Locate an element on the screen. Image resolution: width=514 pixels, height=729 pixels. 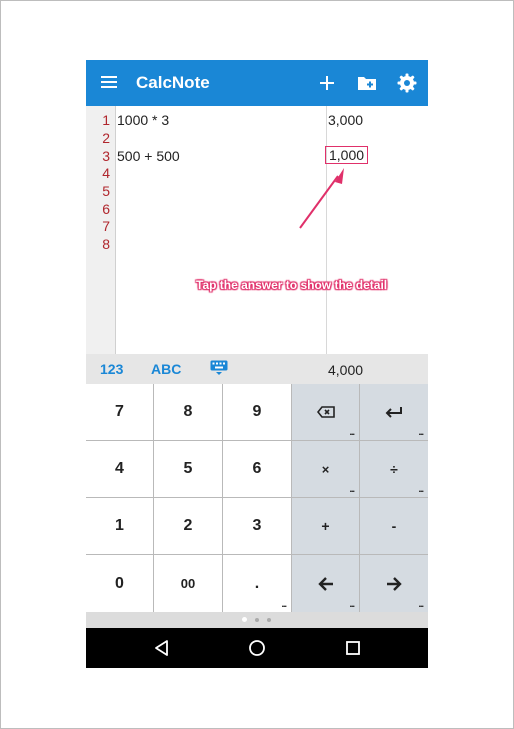
key-6: 6 is located at coordinates (257, 469).